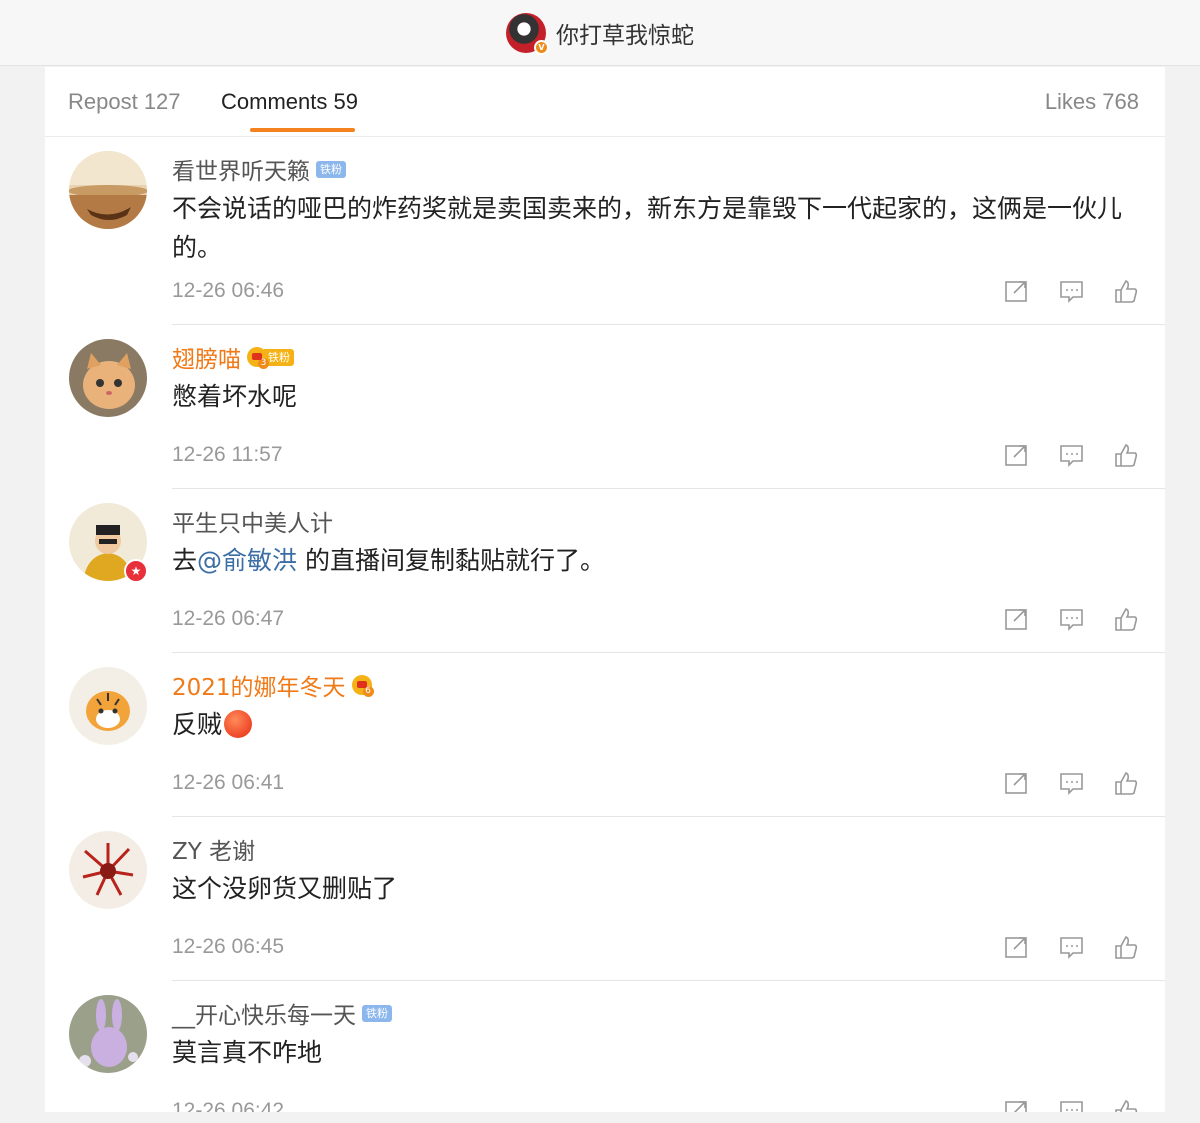 Image resolution: width=1200 pixels, height=1123 pixels. What do you see at coordinates (228, 946) in the screenshot?
I see `comment-time: 12-26 06:45` at bounding box center [228, 946].